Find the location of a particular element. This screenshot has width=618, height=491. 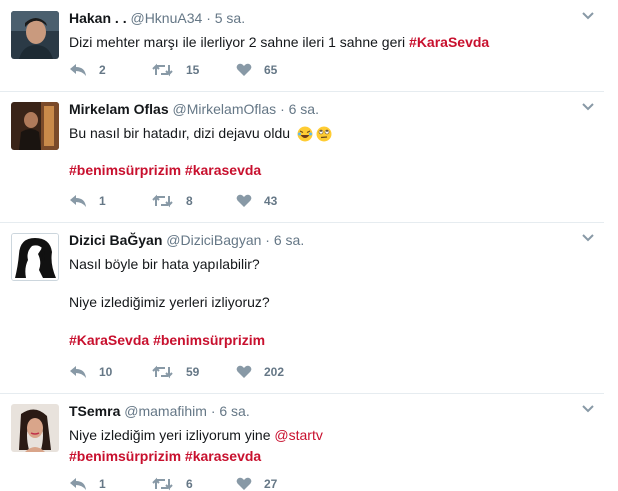

author-handle: @mamafihim is located at coordinates (165, 411).